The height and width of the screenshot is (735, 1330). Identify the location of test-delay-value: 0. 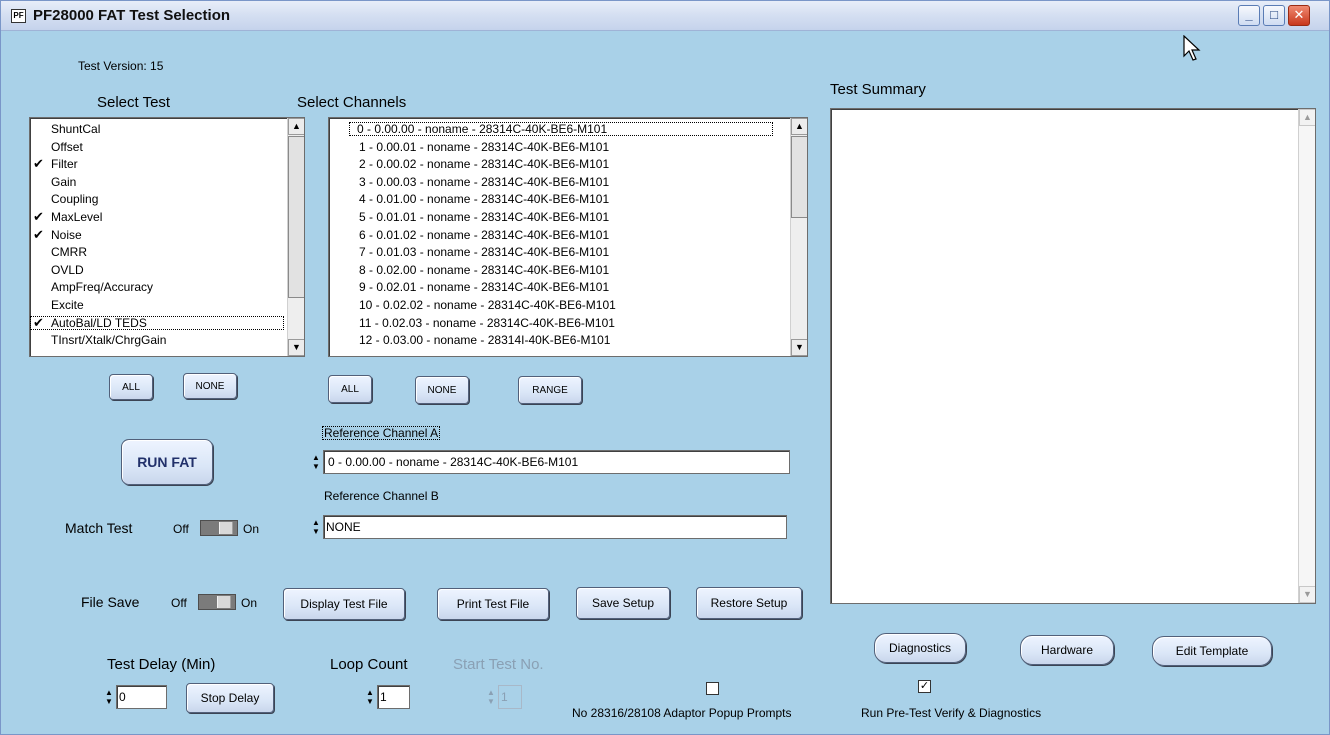
(122, 697).